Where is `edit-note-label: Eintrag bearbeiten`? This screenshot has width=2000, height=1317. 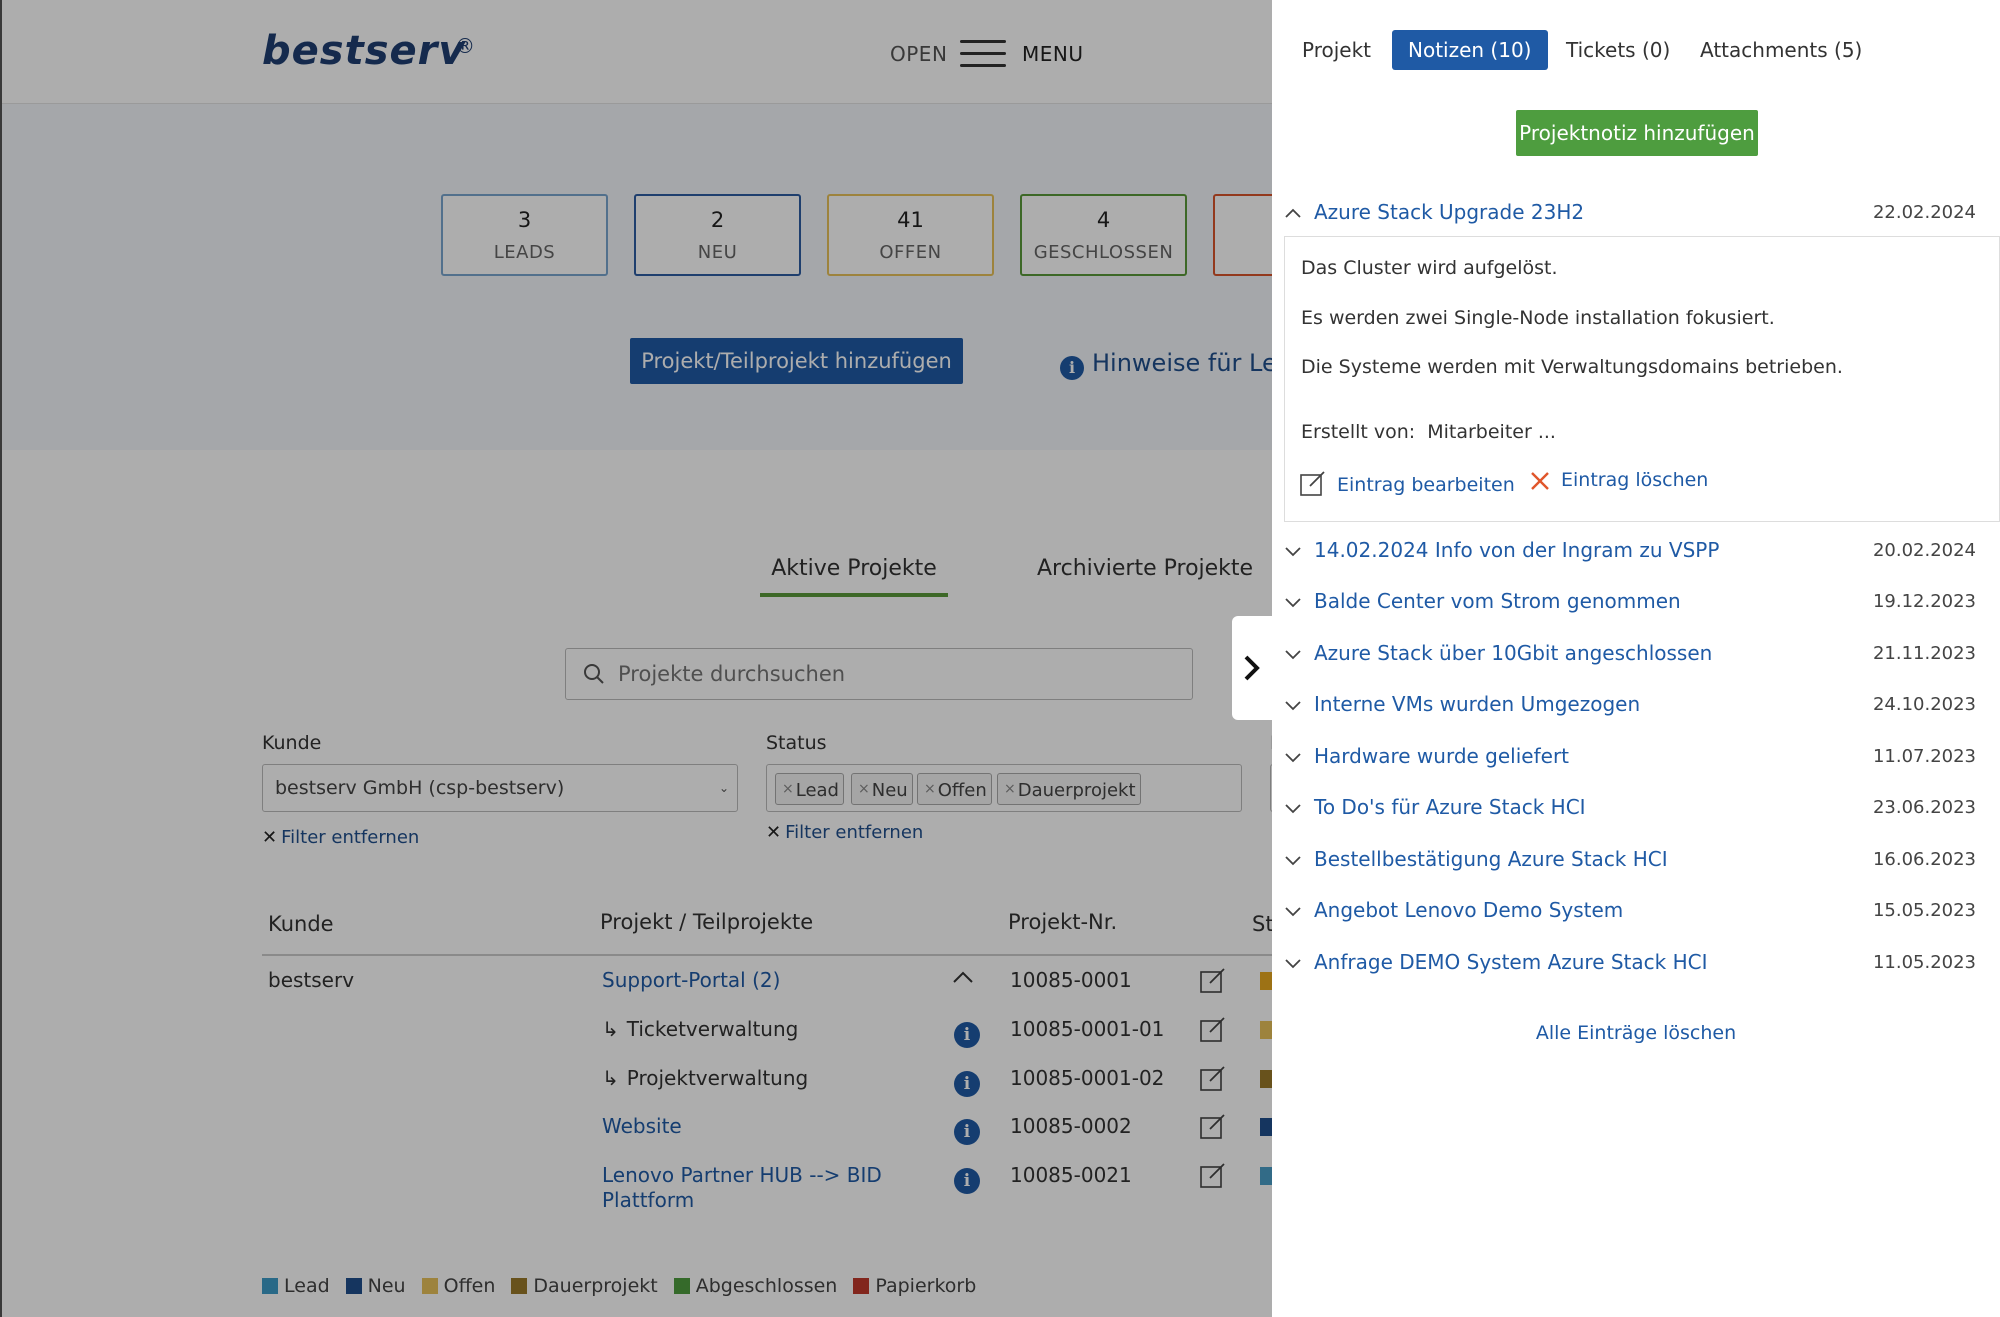 edit-note-label: Eintrag bearbeiten is located at coordinates (1426, 485).